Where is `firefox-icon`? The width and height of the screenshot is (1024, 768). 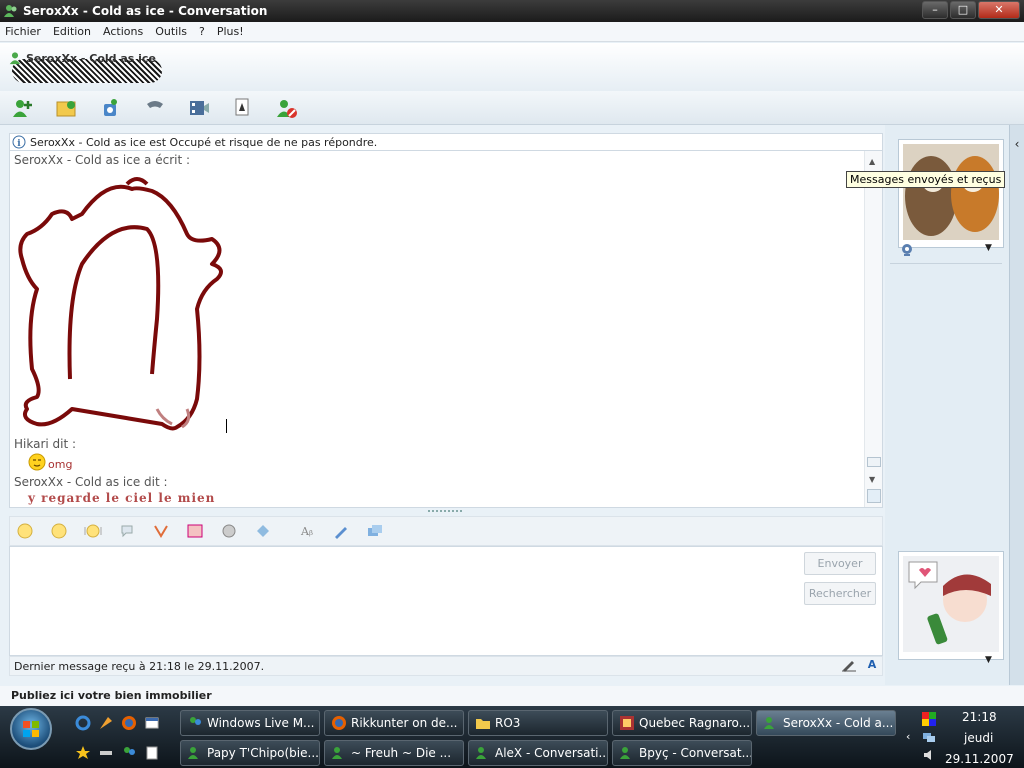
firefox-icon is located at coordinates (129, 723).